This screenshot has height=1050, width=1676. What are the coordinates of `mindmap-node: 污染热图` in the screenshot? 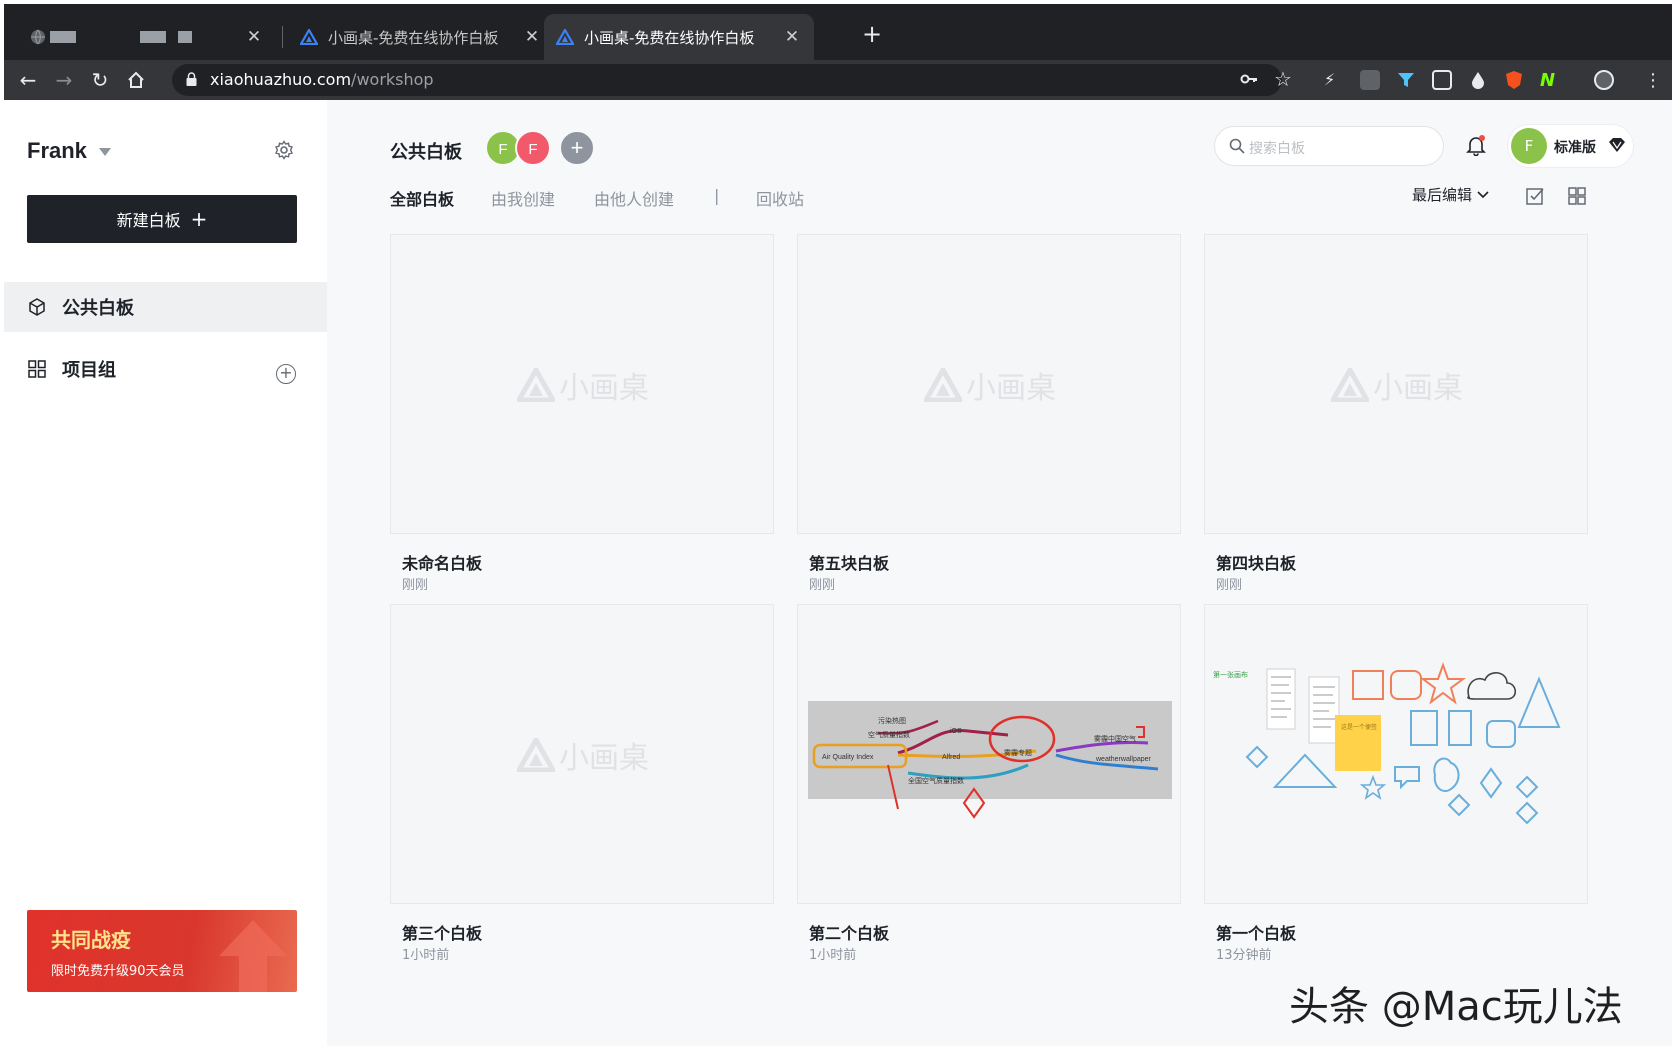 It's located at (892, 720).